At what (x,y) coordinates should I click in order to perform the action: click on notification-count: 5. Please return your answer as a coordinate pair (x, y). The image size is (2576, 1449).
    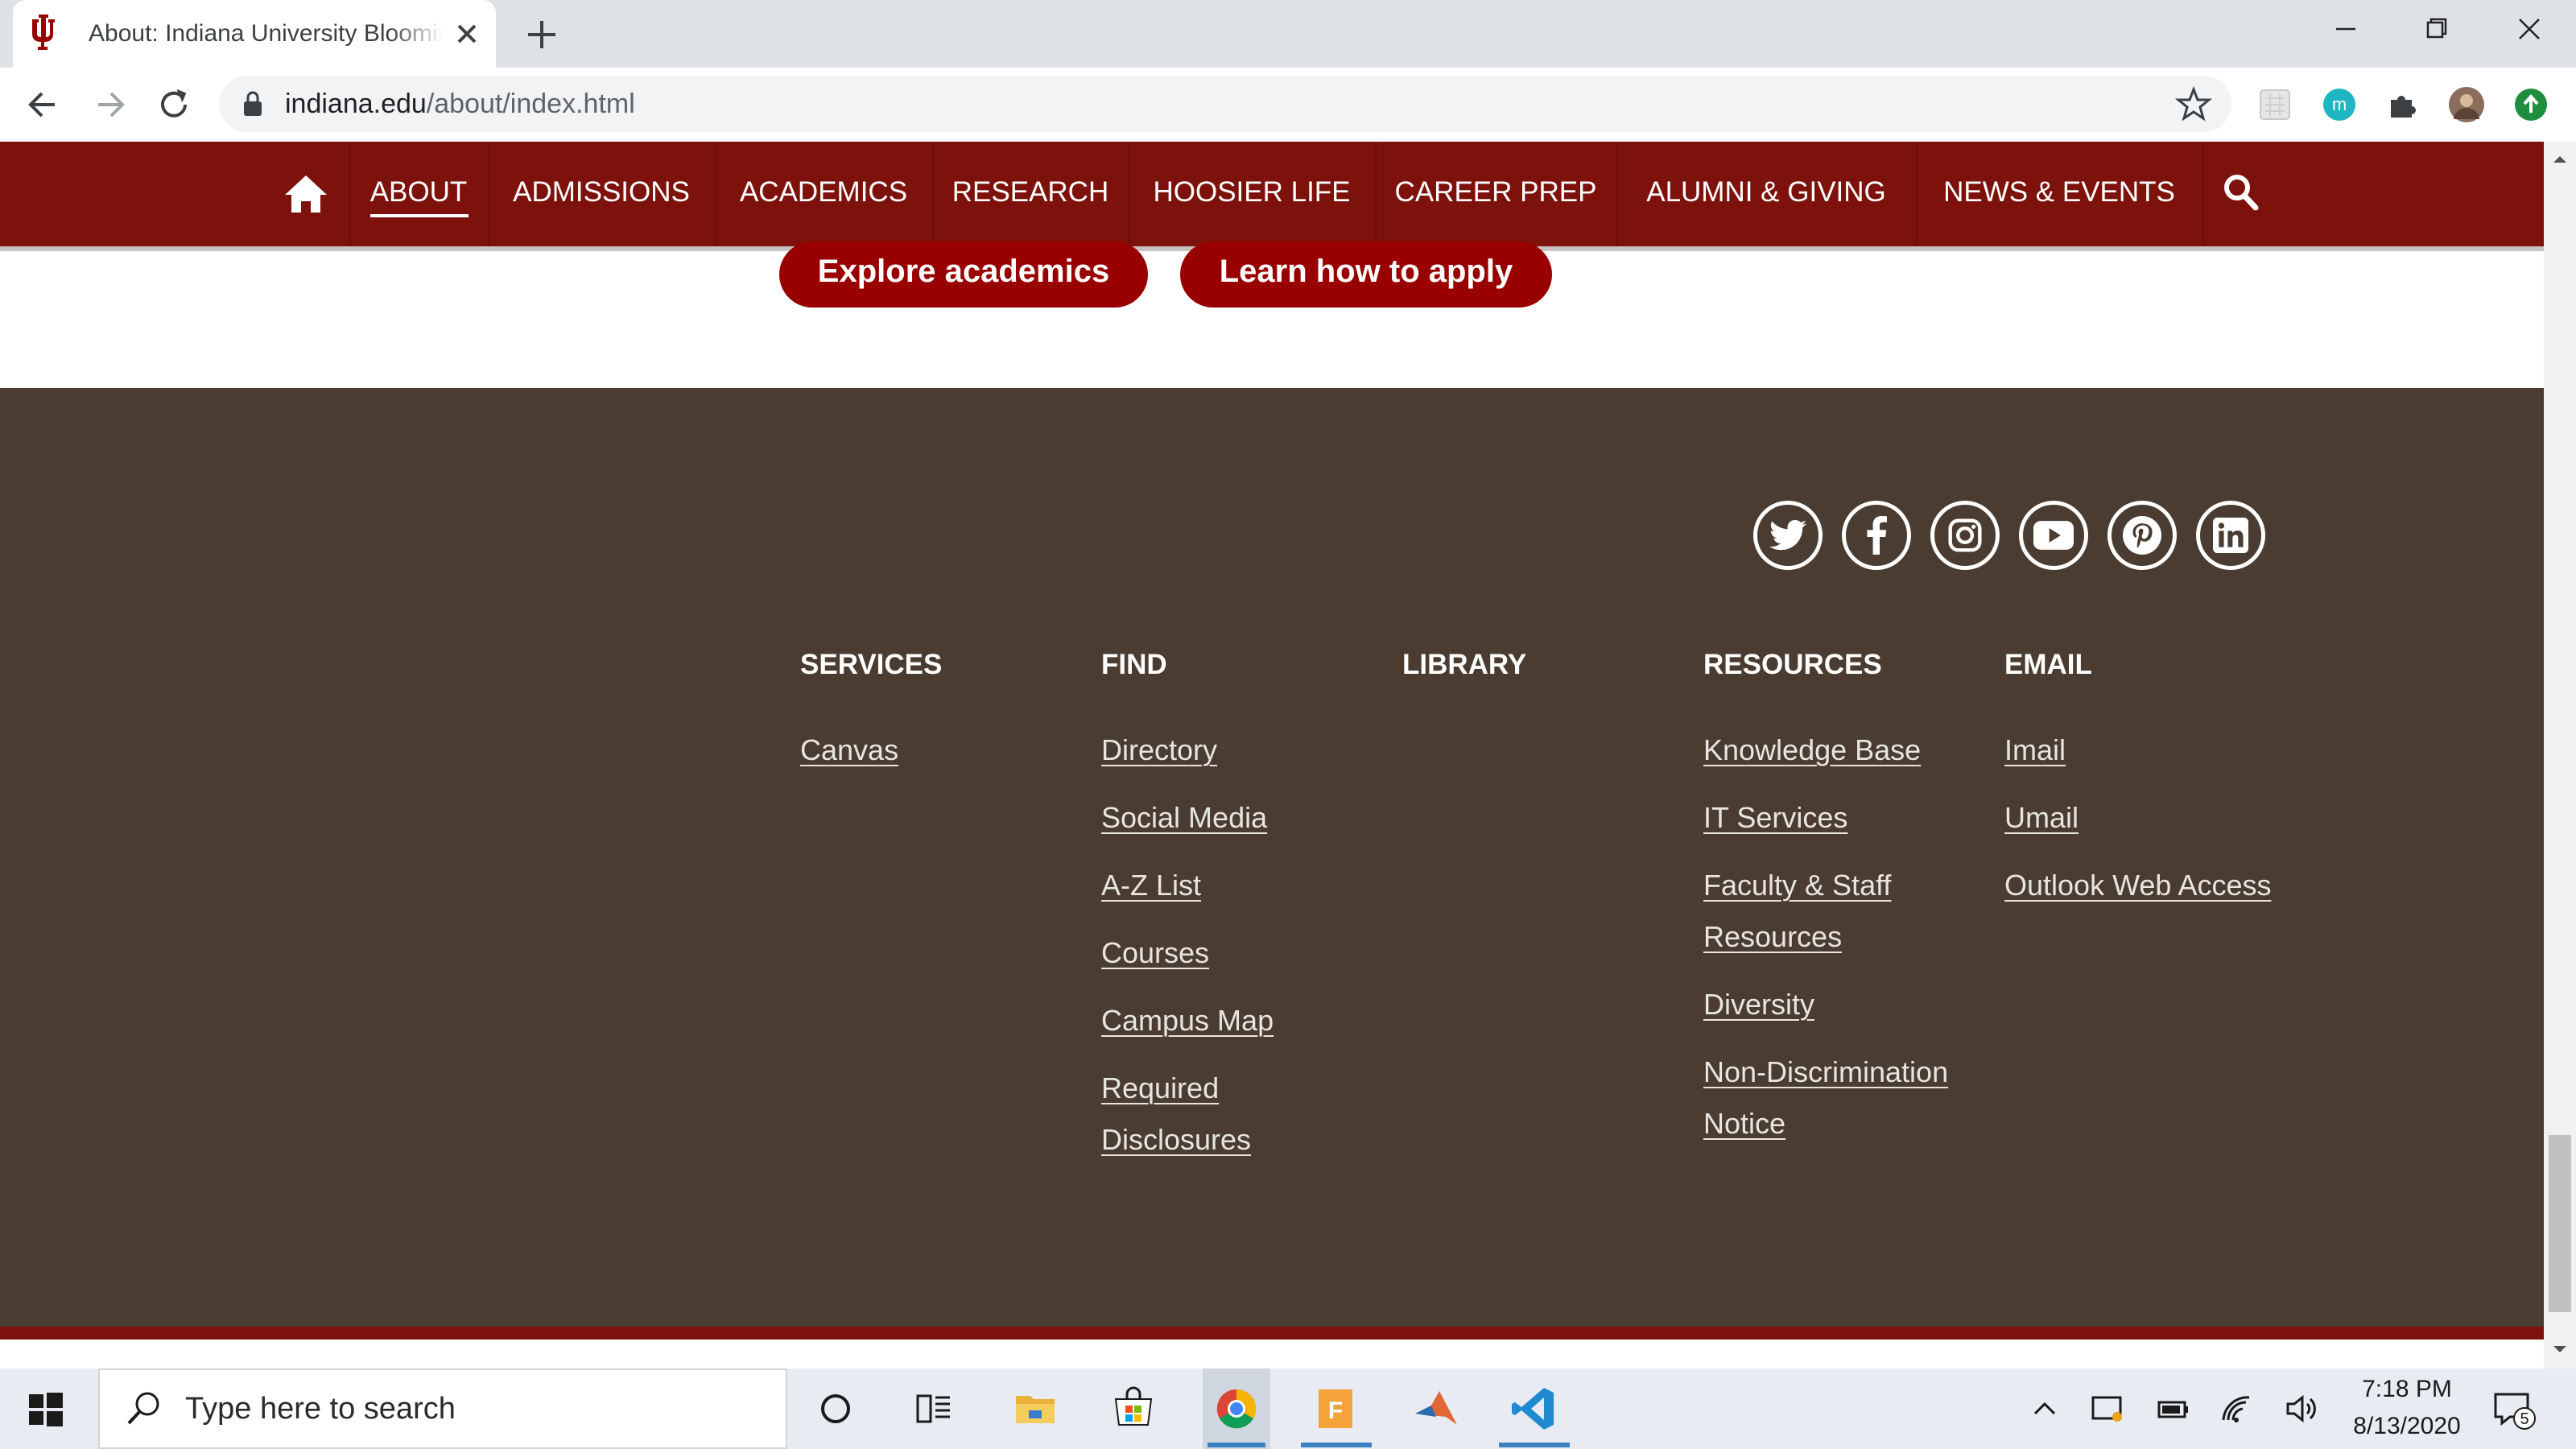
    Looking at the image, I should click on (2524, 1419).